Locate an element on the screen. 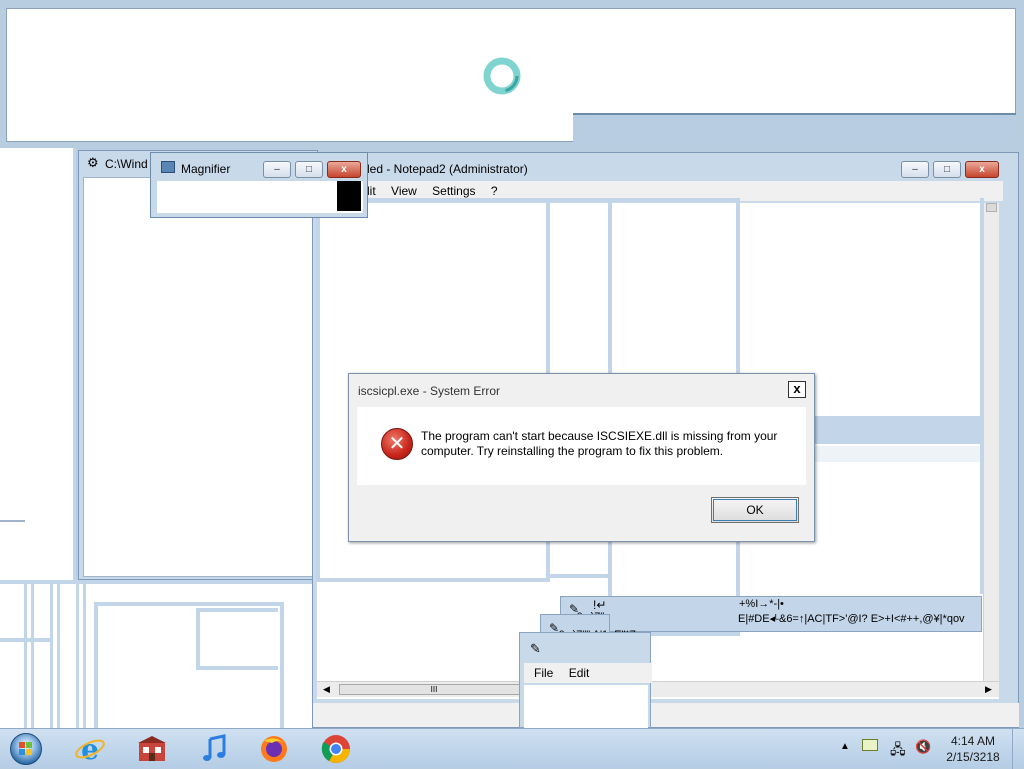 This screenshot has width=1024, height=769. nested-frame-inner is located at coordinates (237, 639).